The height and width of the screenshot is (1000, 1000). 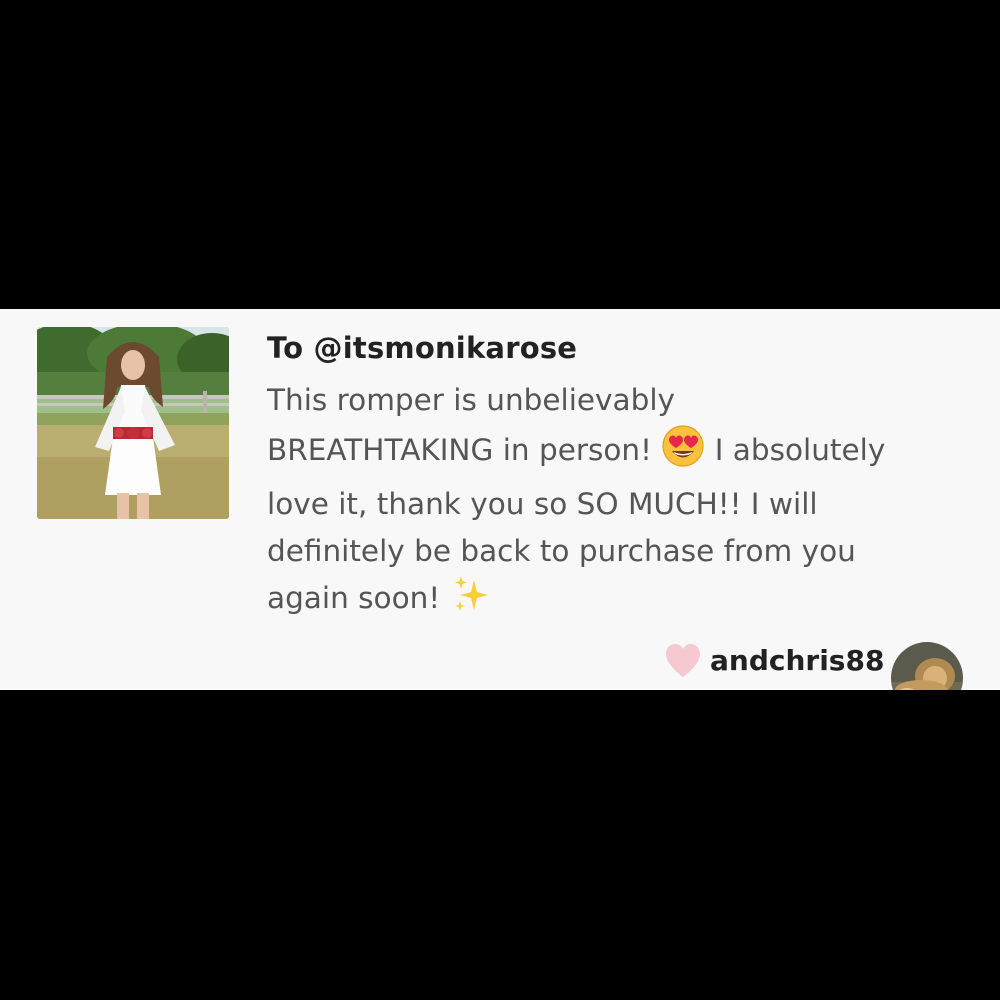 What do you see at coordinates (471, 602) in the screenshot?
I see `sparkles-emoji` at bounding box center [471, 602].